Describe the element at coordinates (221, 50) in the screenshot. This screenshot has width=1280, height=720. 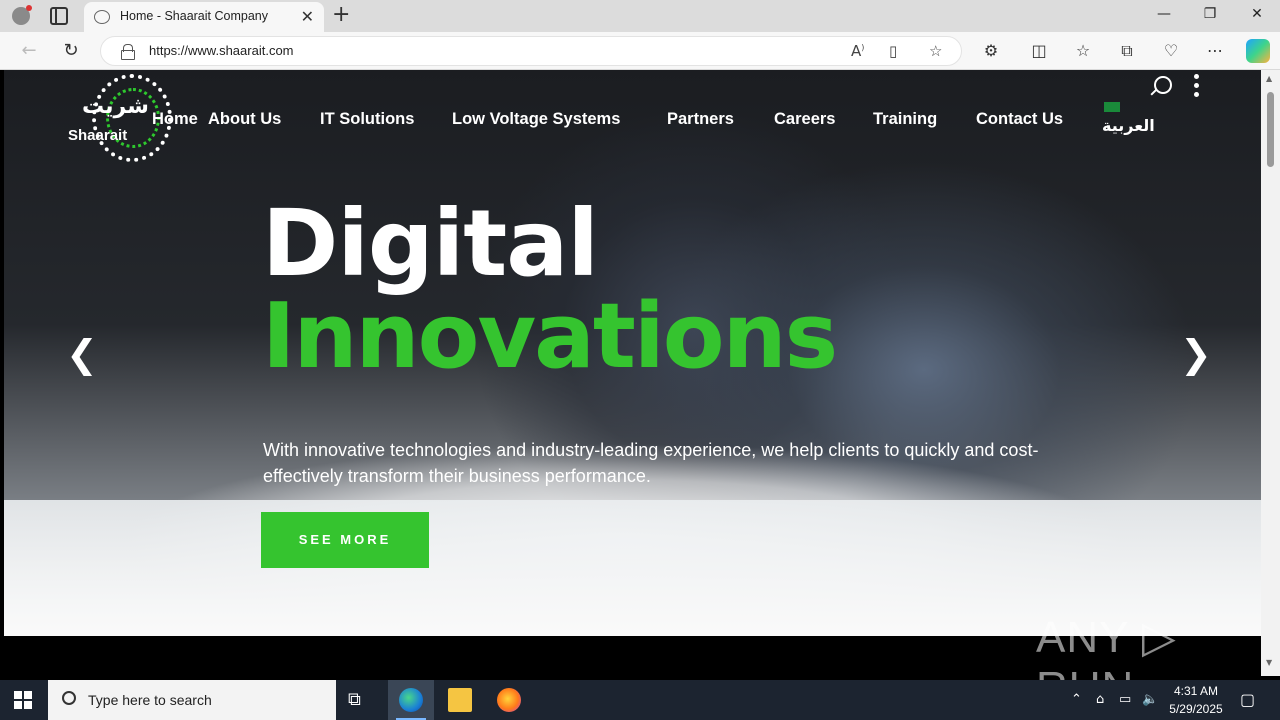
I see `url-text: https://www.shaarait.com` at that location.